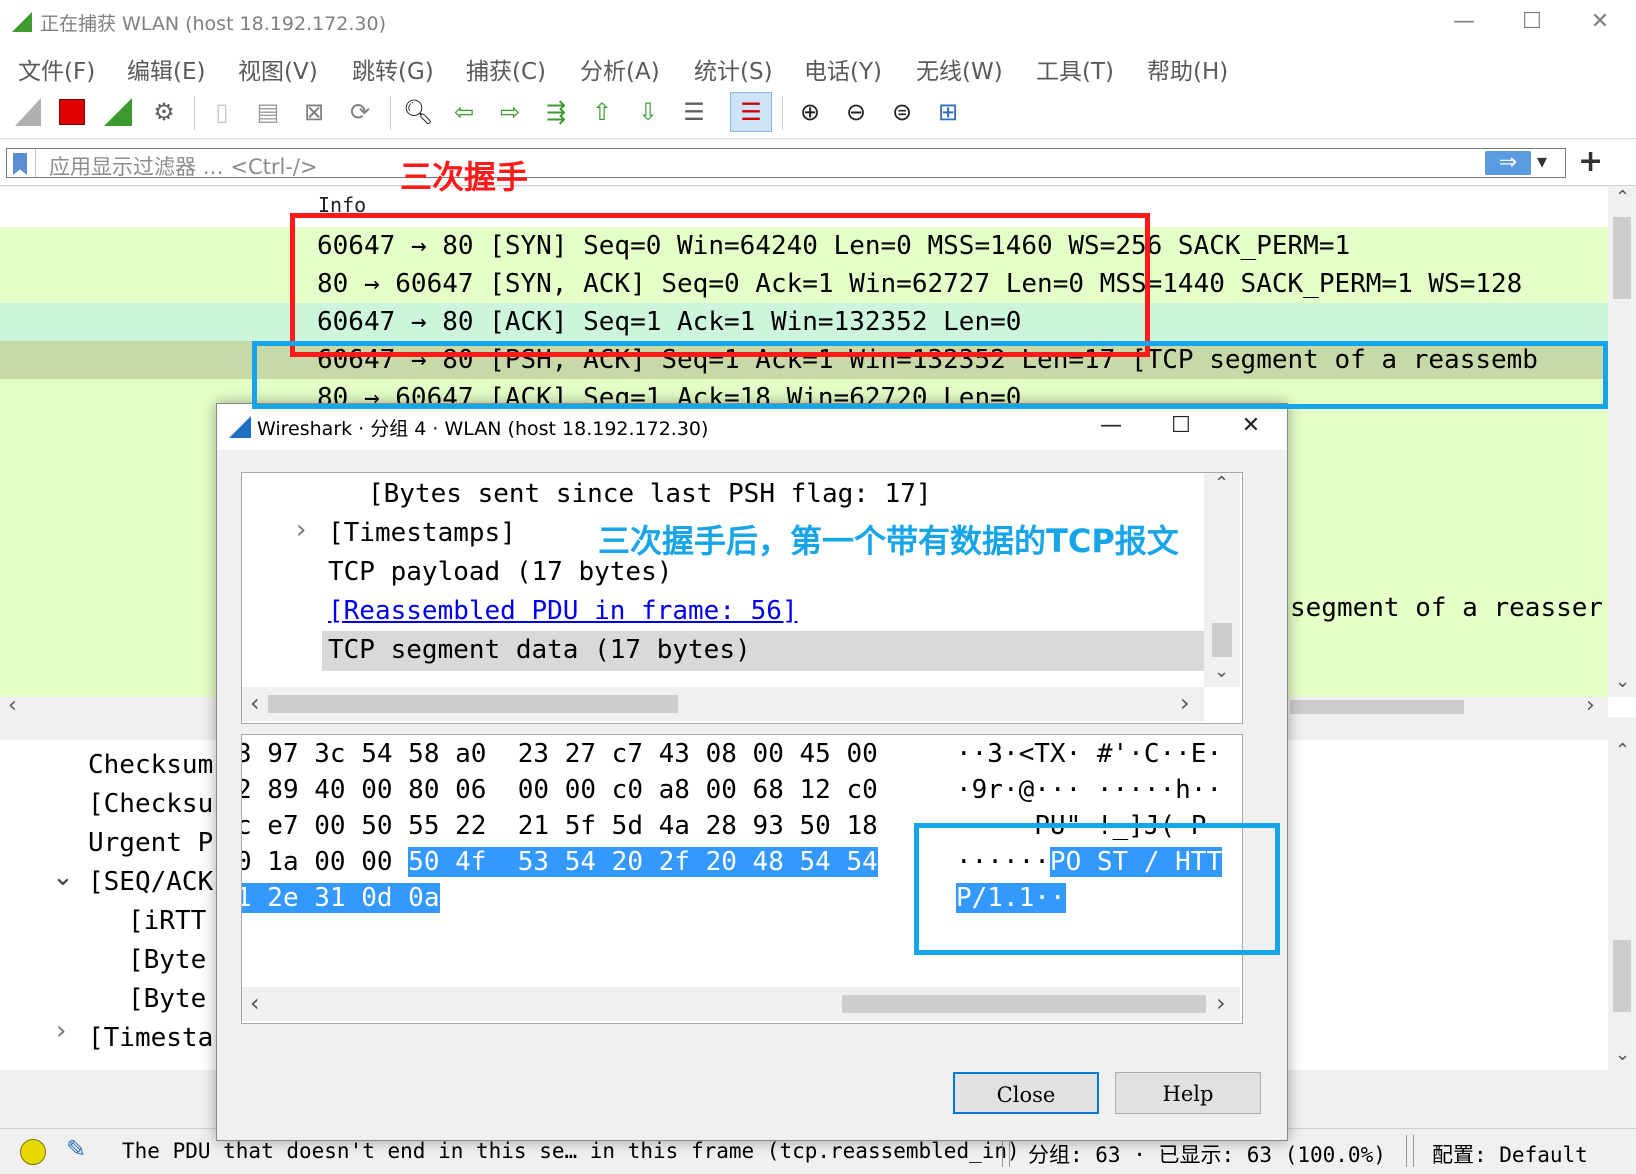 The height and width of the screenshot is (1174, 1636). What do you see at coordinates (20, 164) in the screenshot?
I see `bookmark-icon` at bounding box center [20, 164].